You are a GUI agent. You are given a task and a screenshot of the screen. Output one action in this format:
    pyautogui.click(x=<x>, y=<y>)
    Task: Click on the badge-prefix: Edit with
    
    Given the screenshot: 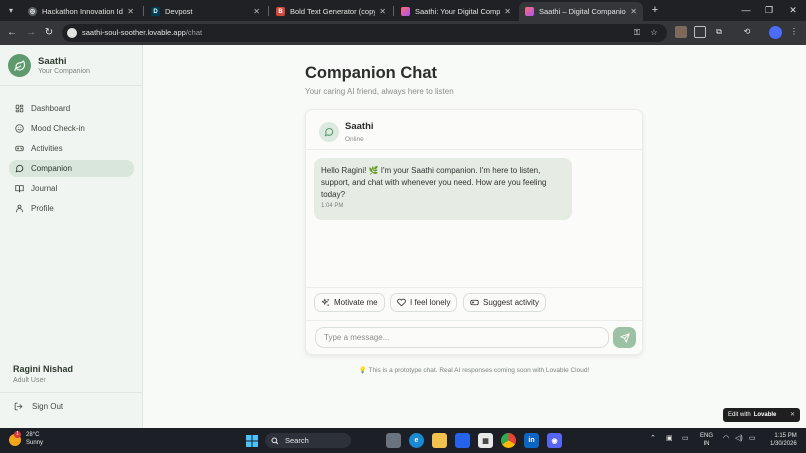 What is the action you would take?
    pyautogui.click(x=739, y=415)
    